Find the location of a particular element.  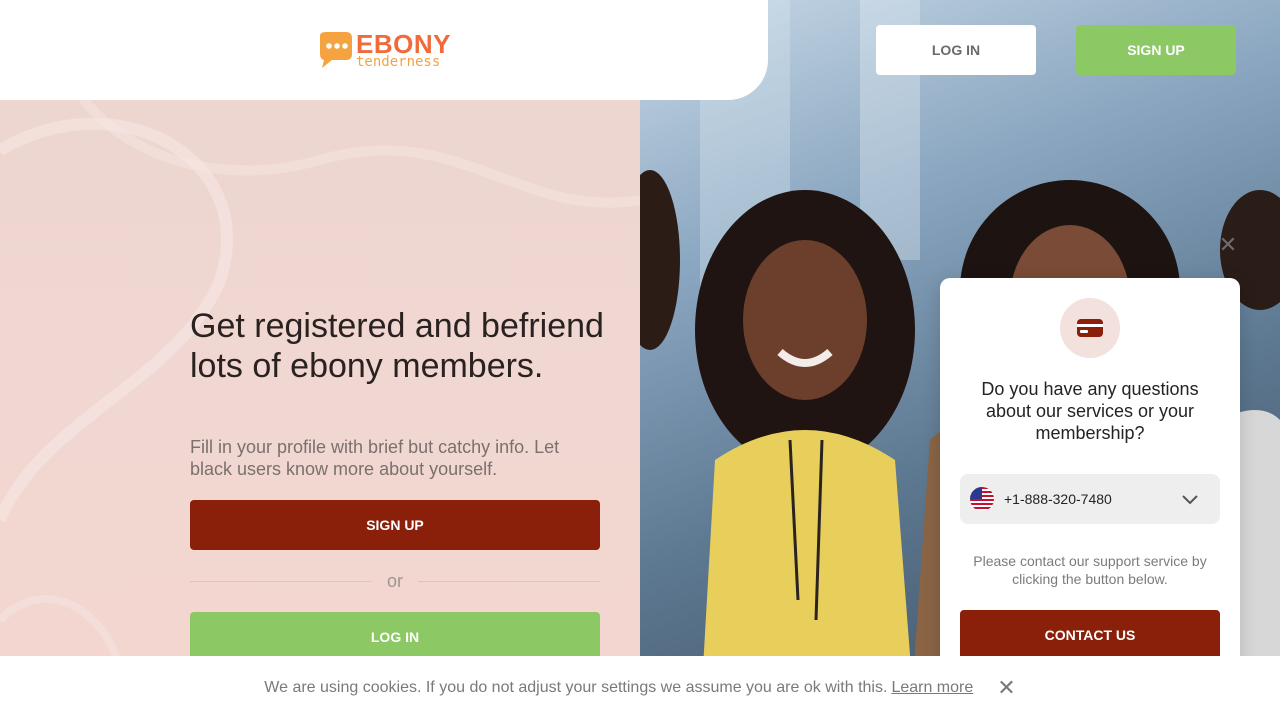

cookie-close-icon: ✕ is located at coordinates (1006, 688).